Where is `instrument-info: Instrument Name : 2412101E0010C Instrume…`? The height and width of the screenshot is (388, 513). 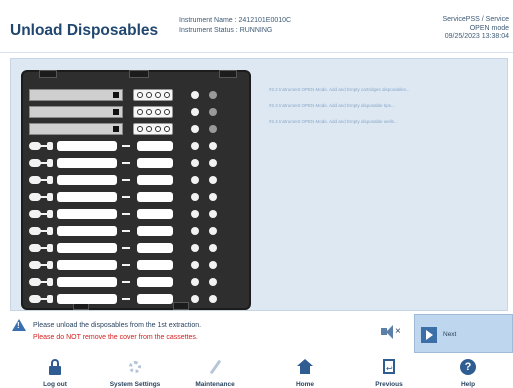 instrument-info: Instrument Name : 2412101E0010C Instrume… is located at coordinates (235, 26).